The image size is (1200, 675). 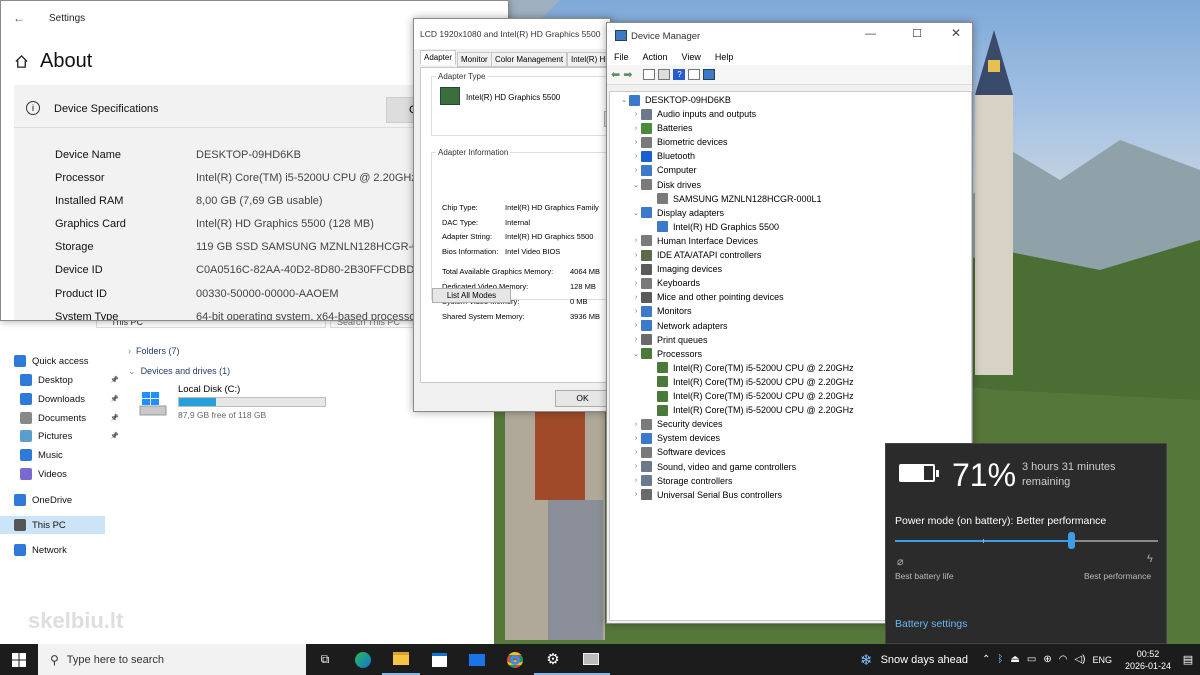 What do you see at coordinates (694, 241) in the screenshot?
I see `tree-category: › Human Interface Devices` at bounding box center [694, 241].